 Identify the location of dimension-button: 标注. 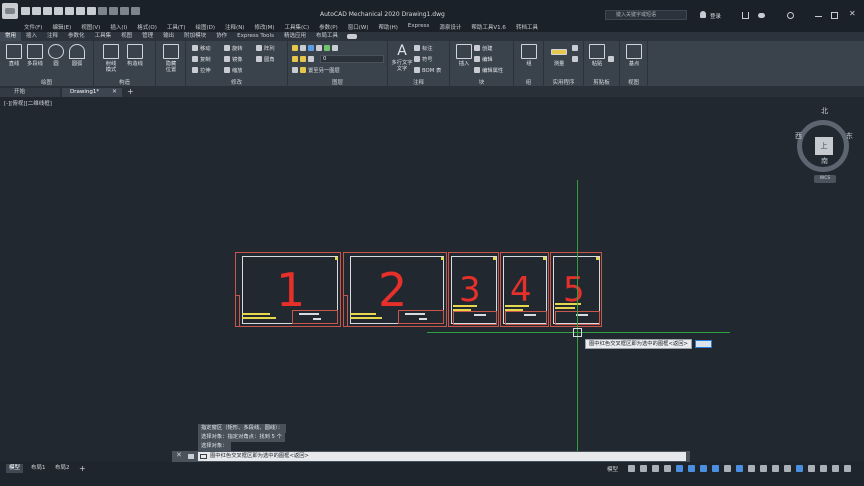
(423, 48).